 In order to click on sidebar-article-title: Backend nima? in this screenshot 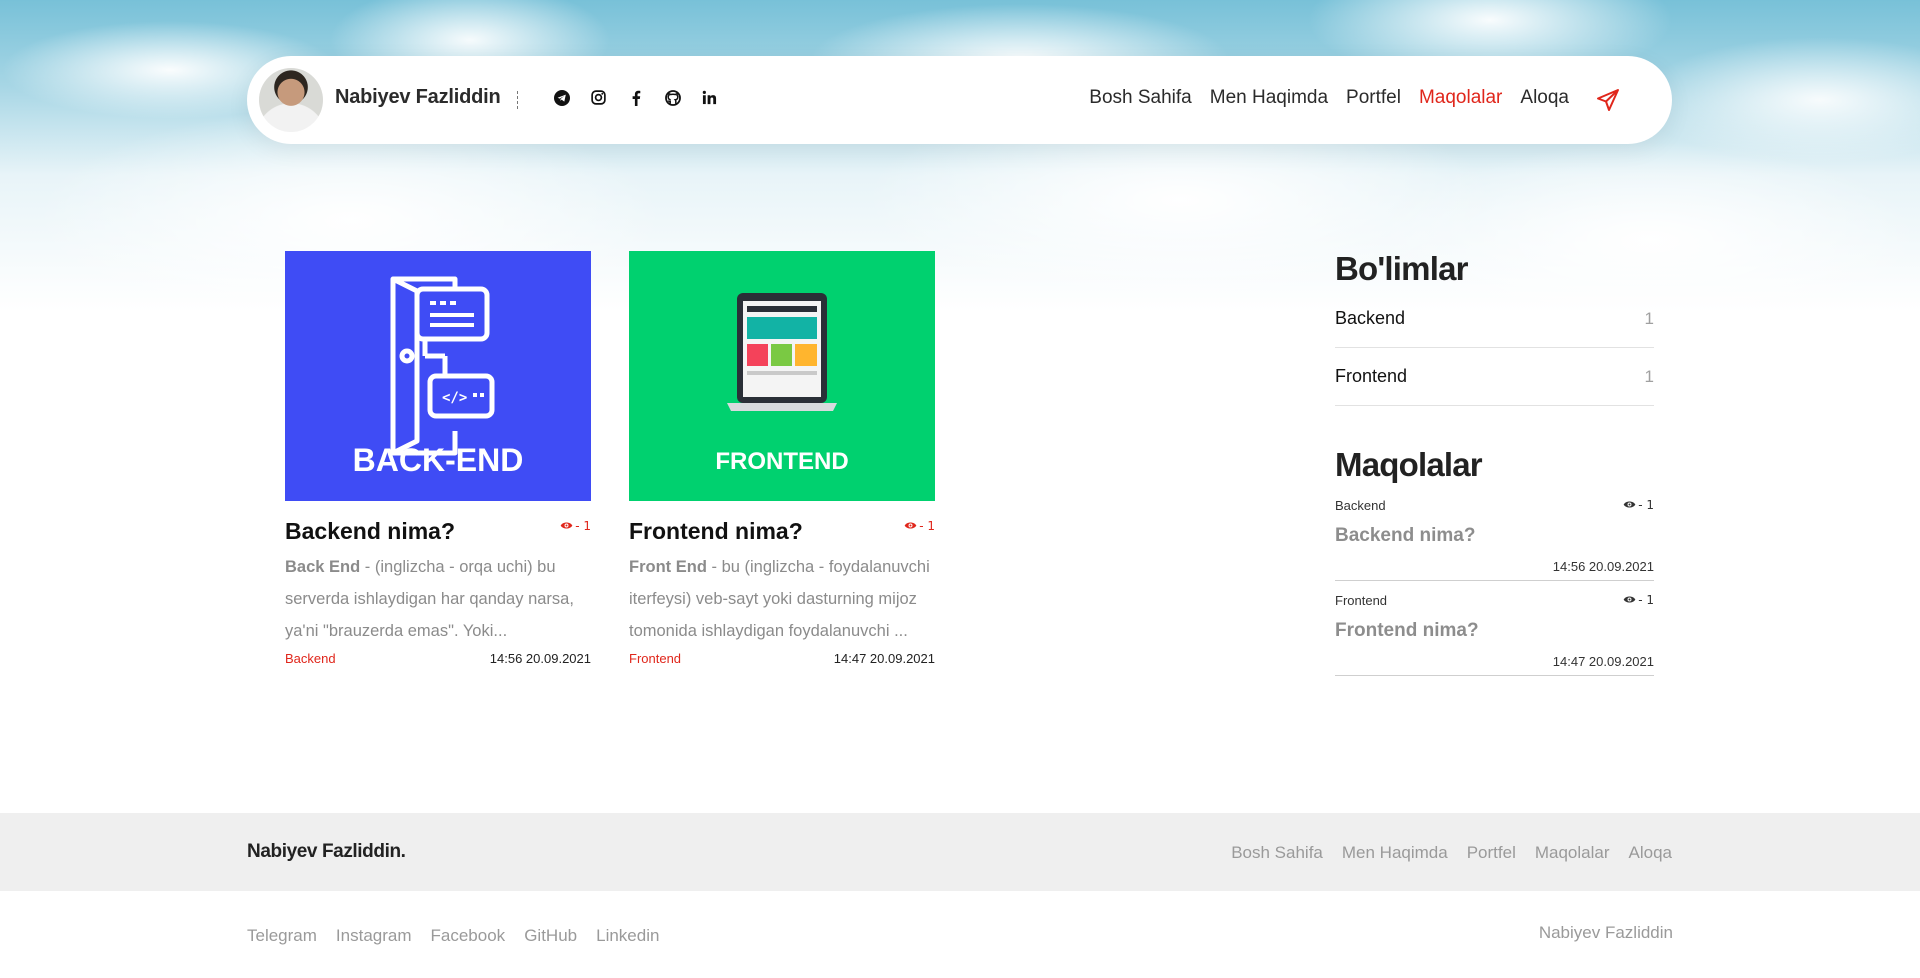, I will do `click(1494, 536)`.